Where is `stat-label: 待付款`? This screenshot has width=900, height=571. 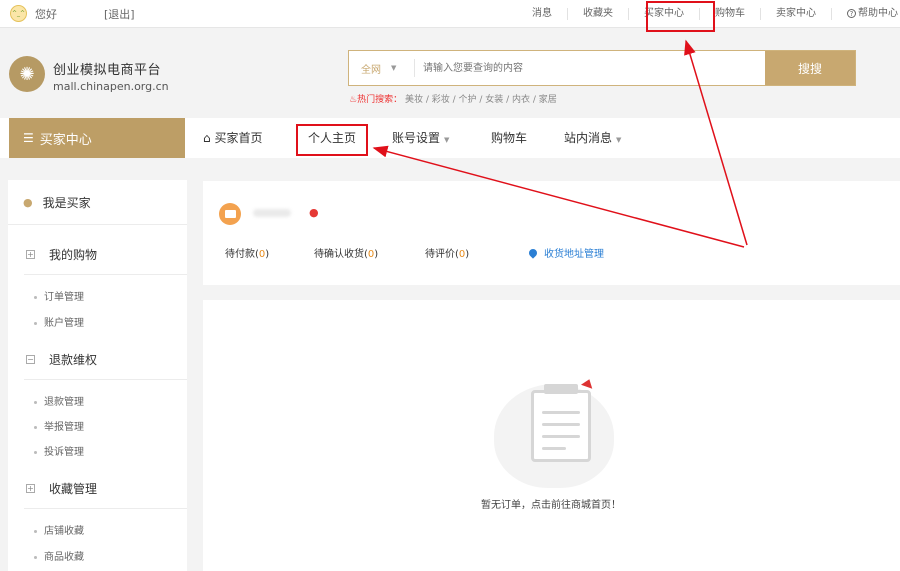 stat-label: 待付款 is located at coordinates (240, 254).